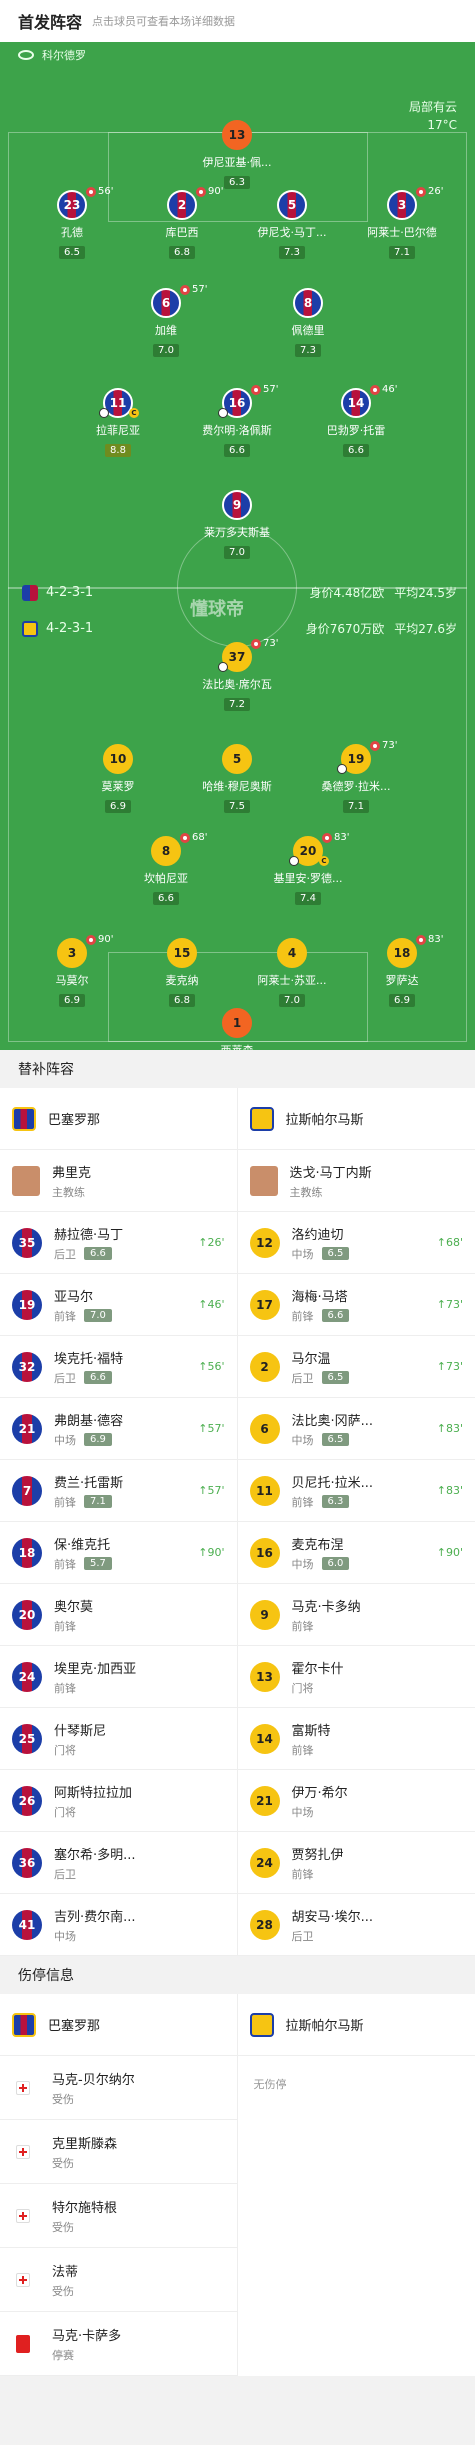 This screenshot has width=475, height=2445. I want to click on injury-cross-icon, so click(23, 2087).